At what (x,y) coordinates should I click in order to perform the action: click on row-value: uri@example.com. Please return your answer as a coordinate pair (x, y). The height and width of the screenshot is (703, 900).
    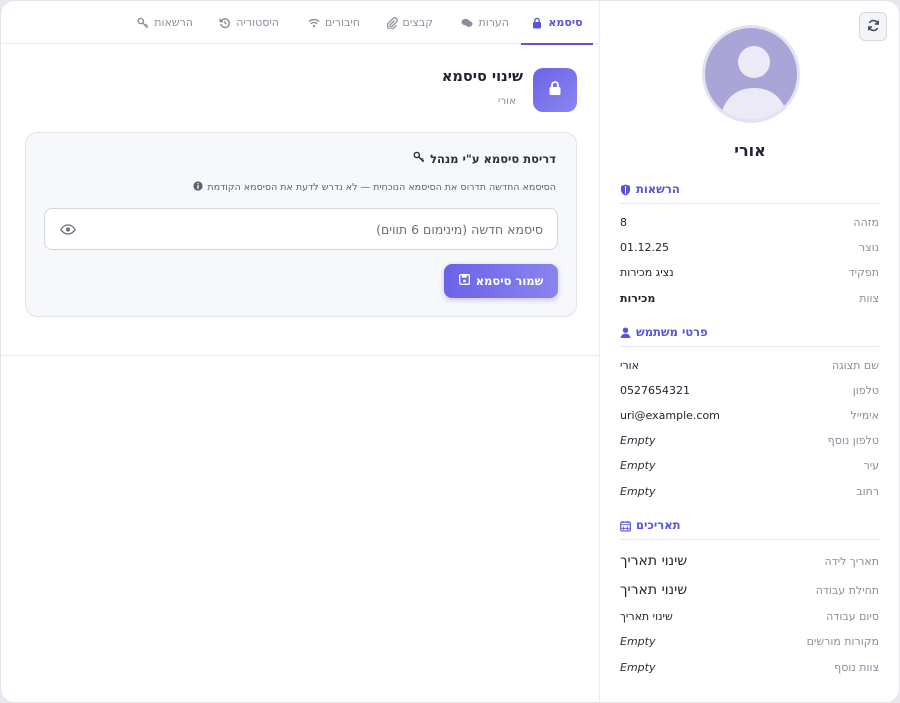
    Looking at the image, I should click on (670, 415).